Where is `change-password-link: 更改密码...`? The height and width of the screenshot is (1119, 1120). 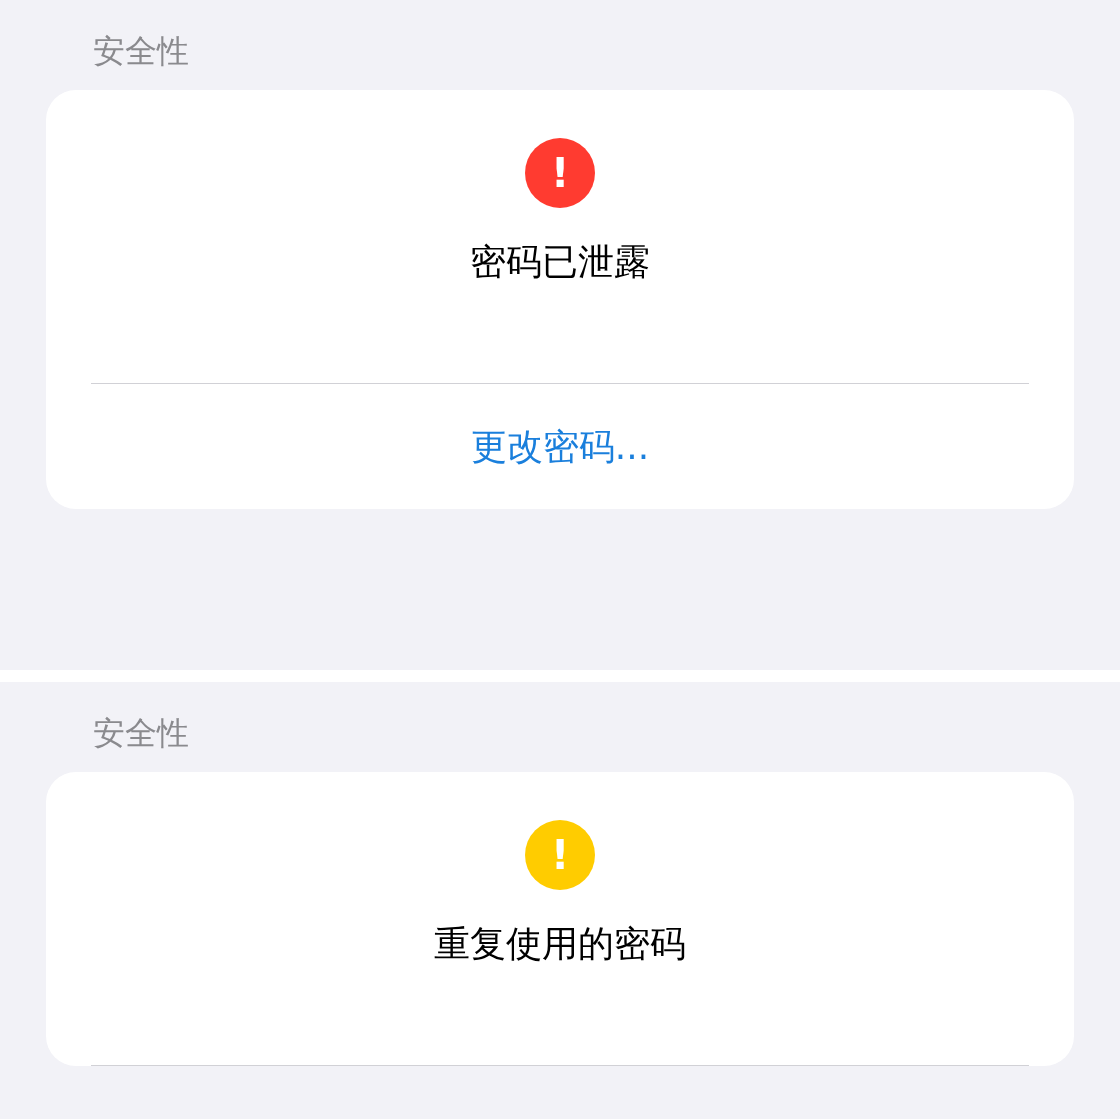 change-password-link: 更改密码... is located at coordinates (560, 447).